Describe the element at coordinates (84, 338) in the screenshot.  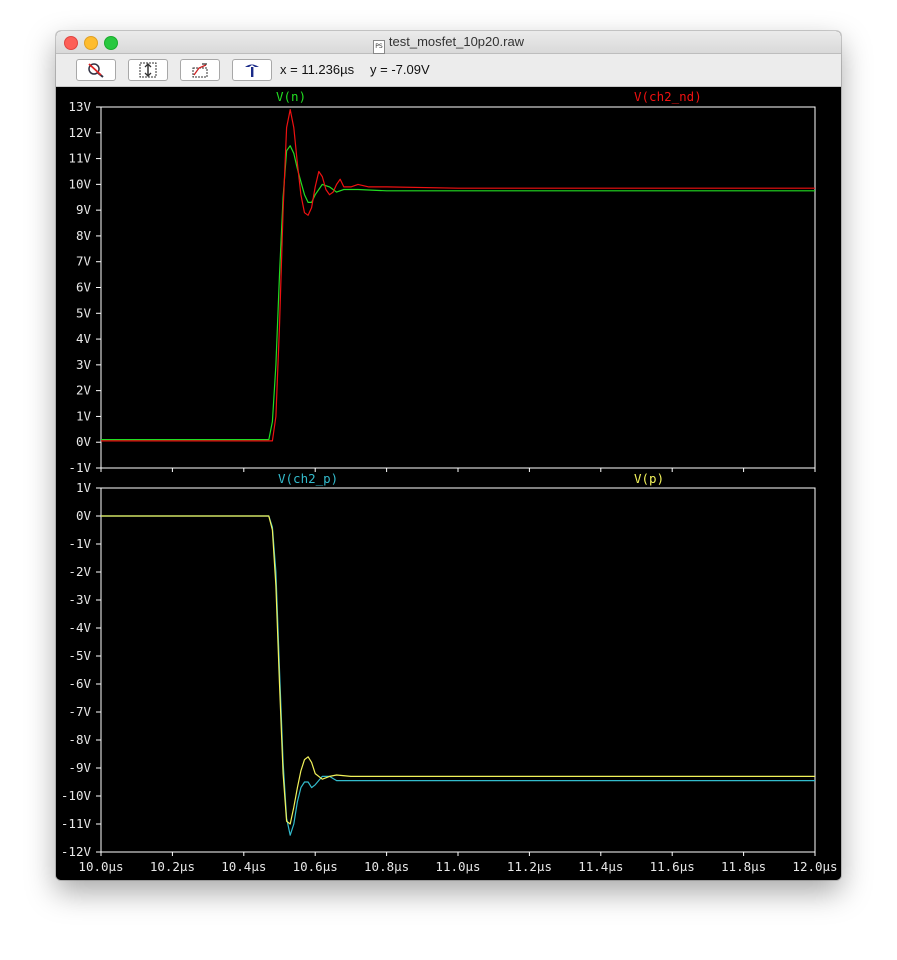
I see `y-tick-label: 4V` at that location.